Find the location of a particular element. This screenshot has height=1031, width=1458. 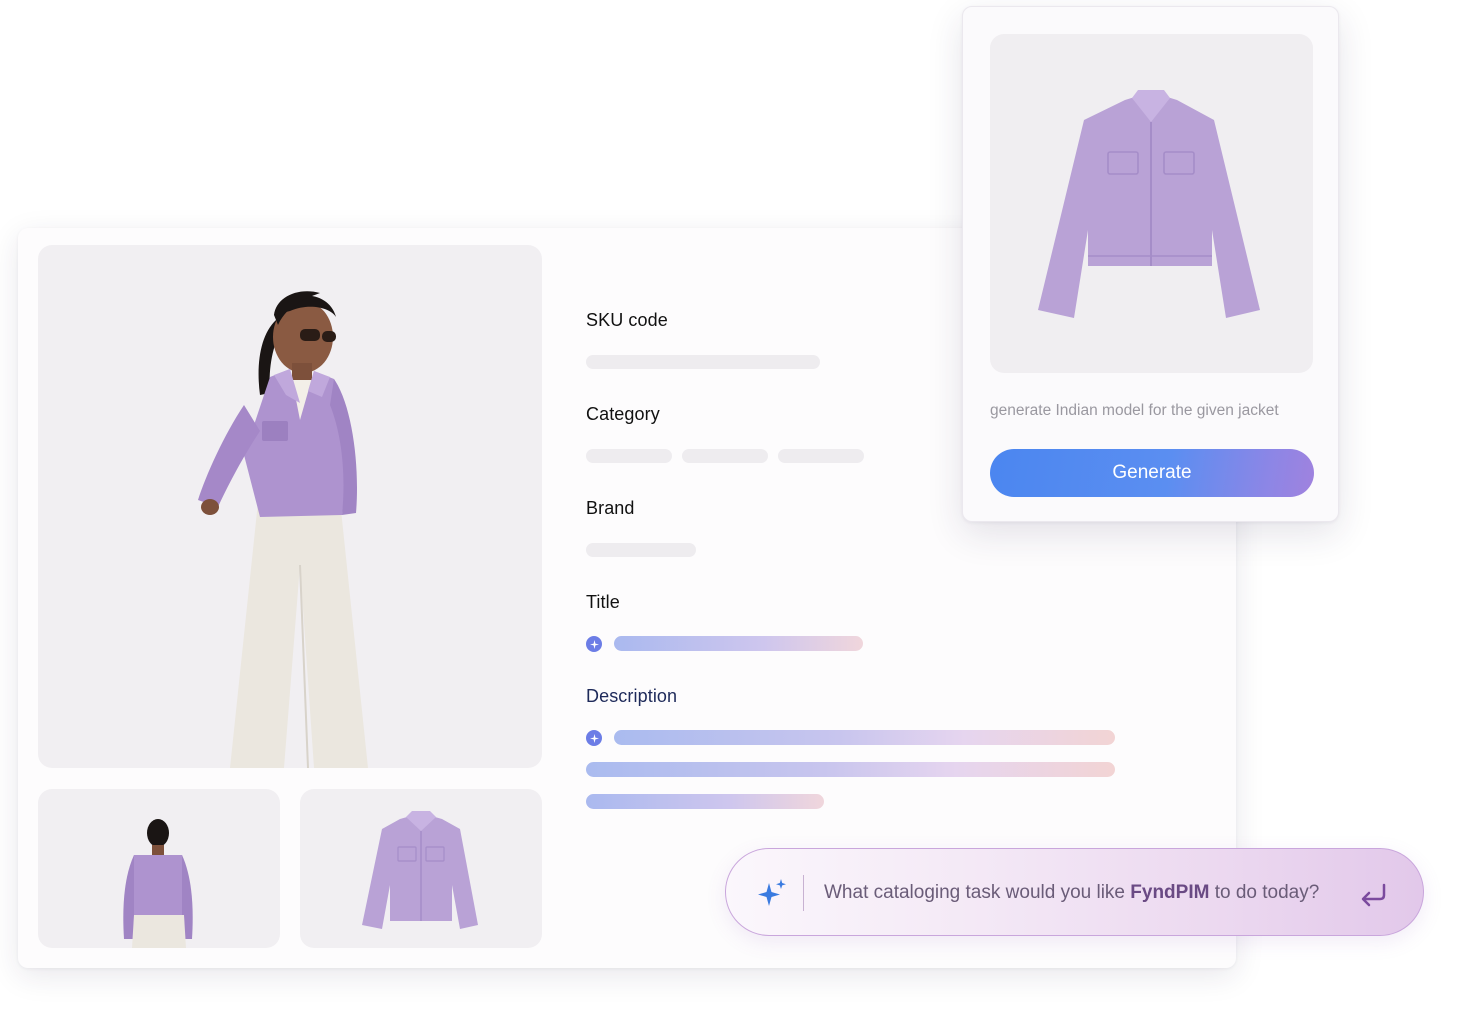

product-thumbnail-jacket is located at coordinates (421, 868).